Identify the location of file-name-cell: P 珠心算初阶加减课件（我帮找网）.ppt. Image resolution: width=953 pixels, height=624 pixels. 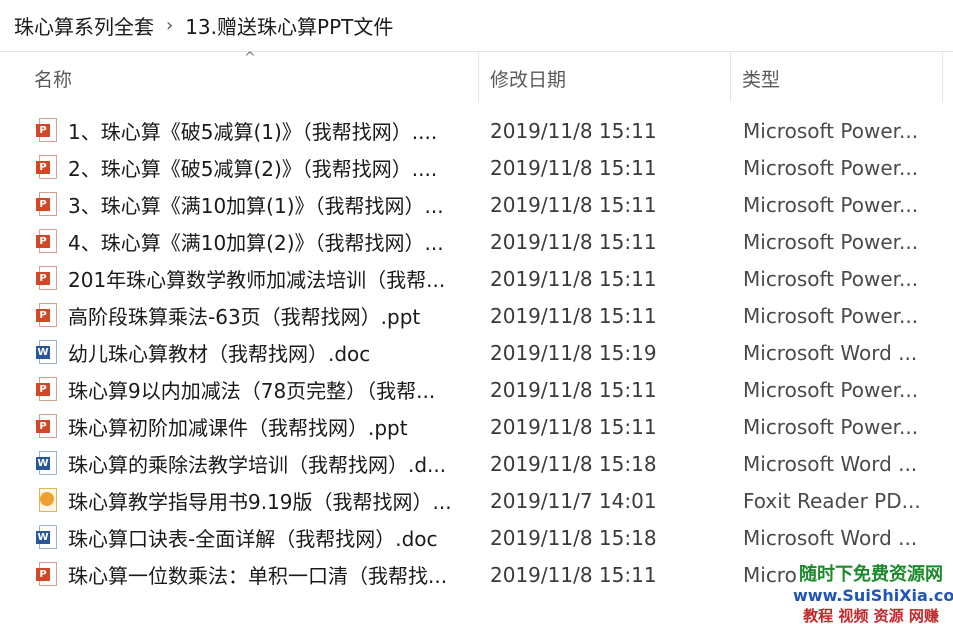
(251, 426).